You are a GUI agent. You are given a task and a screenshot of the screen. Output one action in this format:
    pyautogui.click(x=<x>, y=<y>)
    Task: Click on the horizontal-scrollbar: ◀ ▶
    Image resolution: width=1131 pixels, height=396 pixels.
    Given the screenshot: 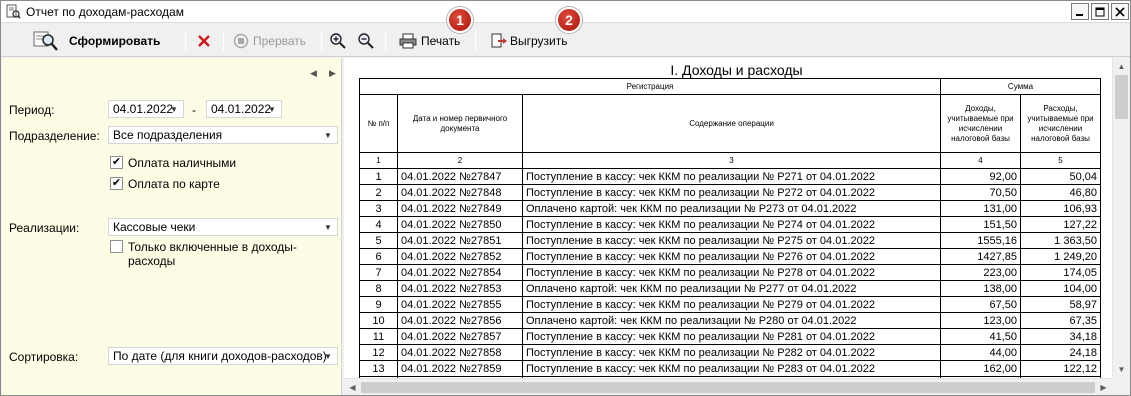 What is the action you would take?
    pyautogui.click(x=728, y=386)
    